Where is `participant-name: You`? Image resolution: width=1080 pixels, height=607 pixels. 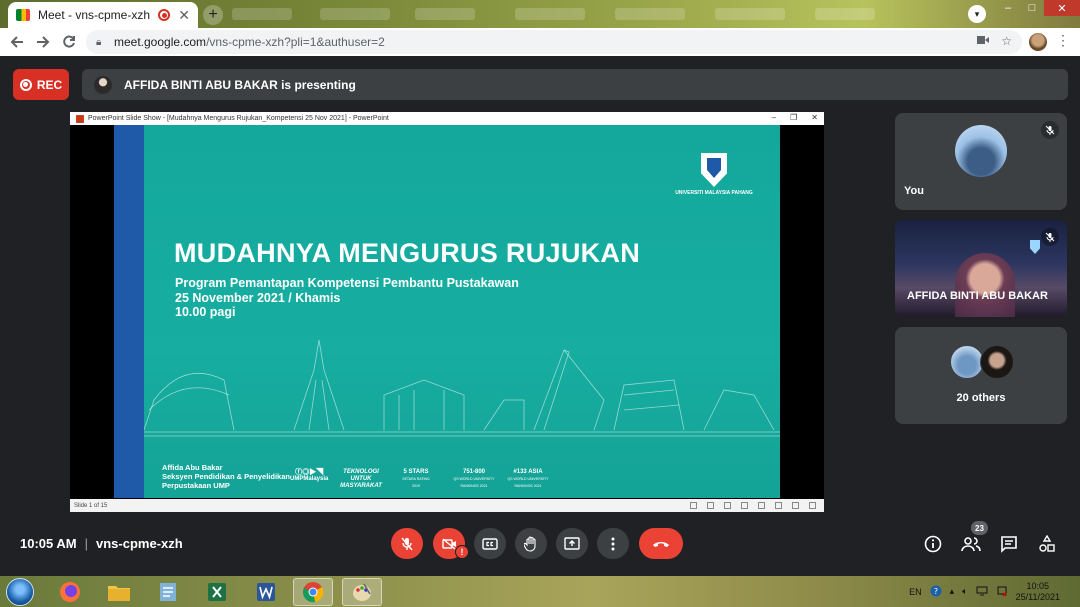 participant-name: You is located at coordinates (914, 191).